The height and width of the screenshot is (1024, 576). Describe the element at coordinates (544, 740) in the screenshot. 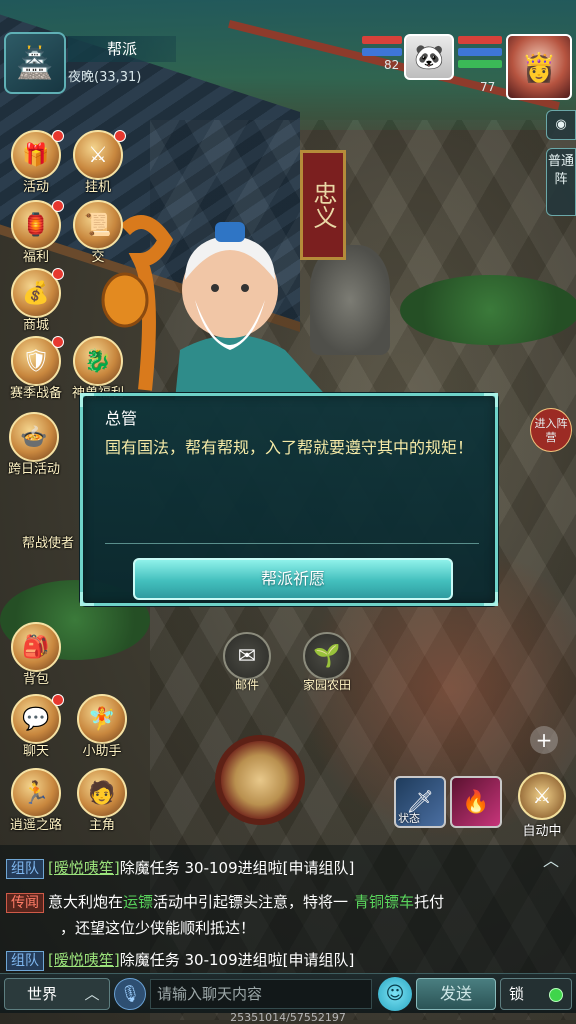

I see `expand-plus-button: +` at that location.